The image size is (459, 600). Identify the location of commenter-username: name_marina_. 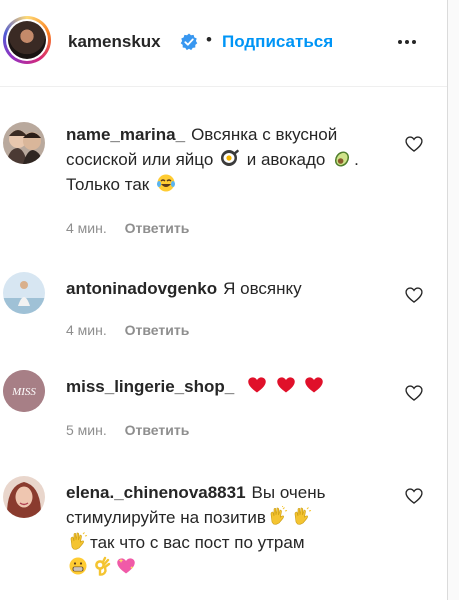
(125, 134).